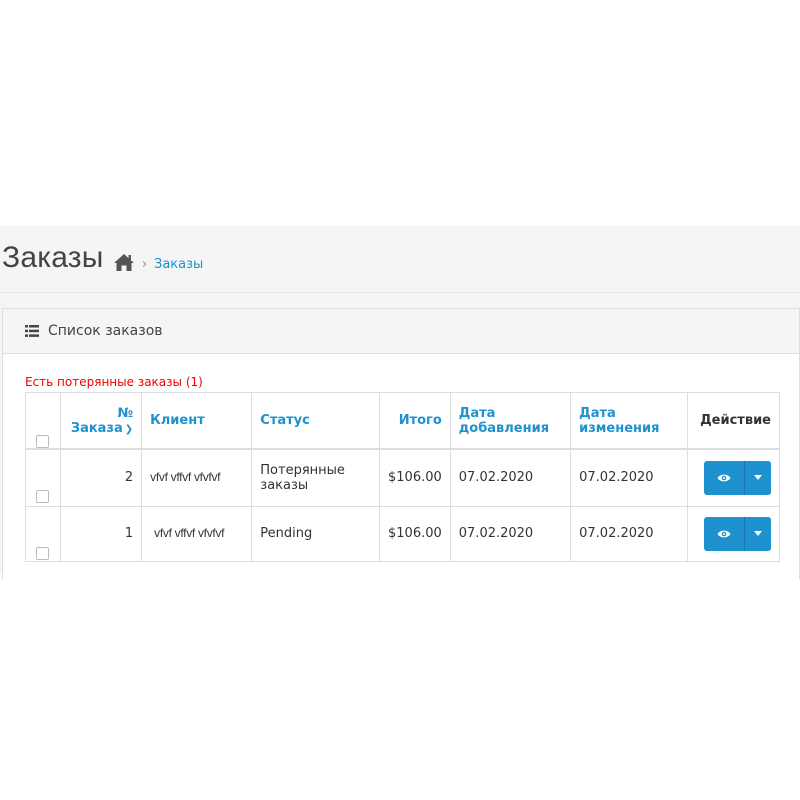  Describe the element at coordinates (43, 421) in the screenshot. I see `select-all-cell` at that location.